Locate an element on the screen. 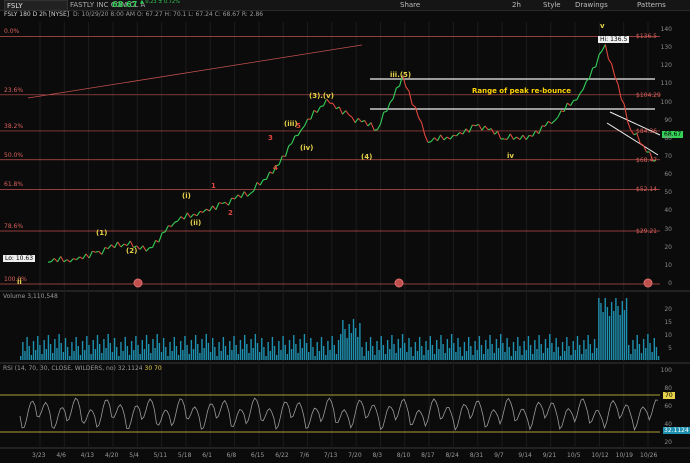 This screenshot has width=690, height=463. wave-label-4: (4) is located at coordinates (367, 157).